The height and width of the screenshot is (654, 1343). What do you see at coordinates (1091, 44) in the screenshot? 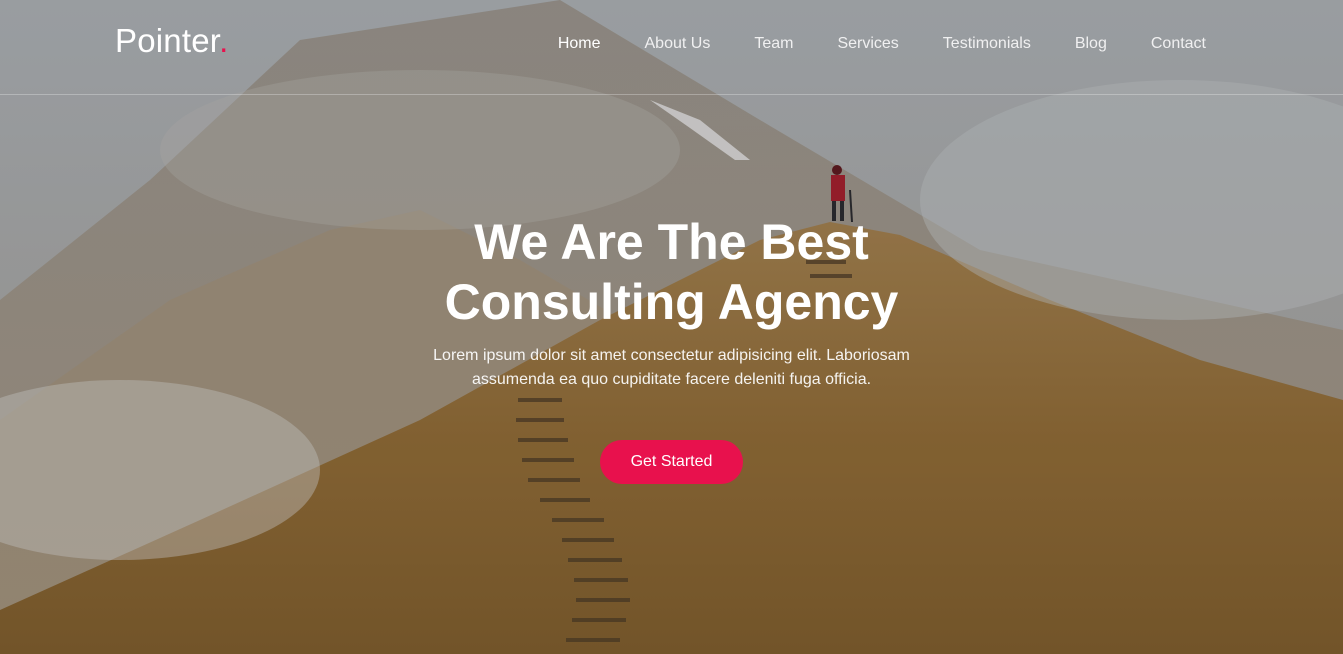
I see `nav-blog: Blog` at bounding box center [1091, 44].